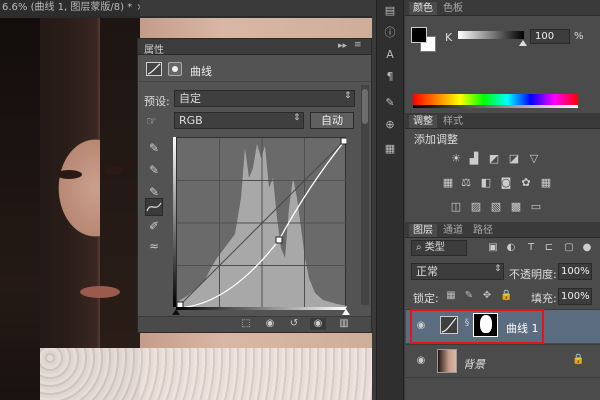 The height and width of the screenshot is (400, 600). Describe the element at coordinates (569, 248) in the screenshot. I see `filter-smart-object-icon: ▢` at that location.